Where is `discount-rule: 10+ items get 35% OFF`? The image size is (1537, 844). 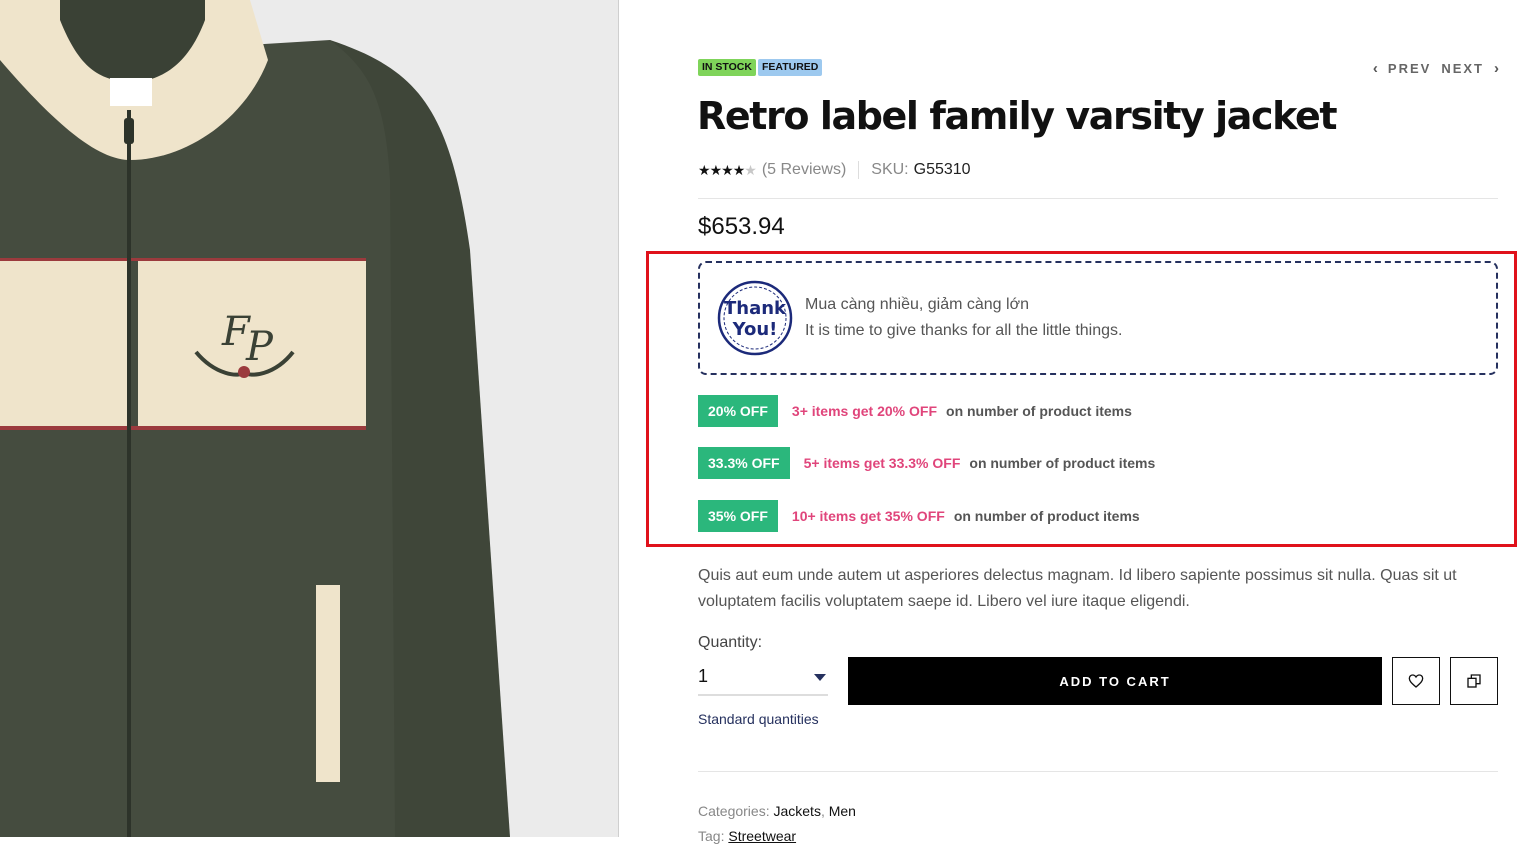 discount-rule: 10+ items get 35% OFF is located at coordinates (868, 516).